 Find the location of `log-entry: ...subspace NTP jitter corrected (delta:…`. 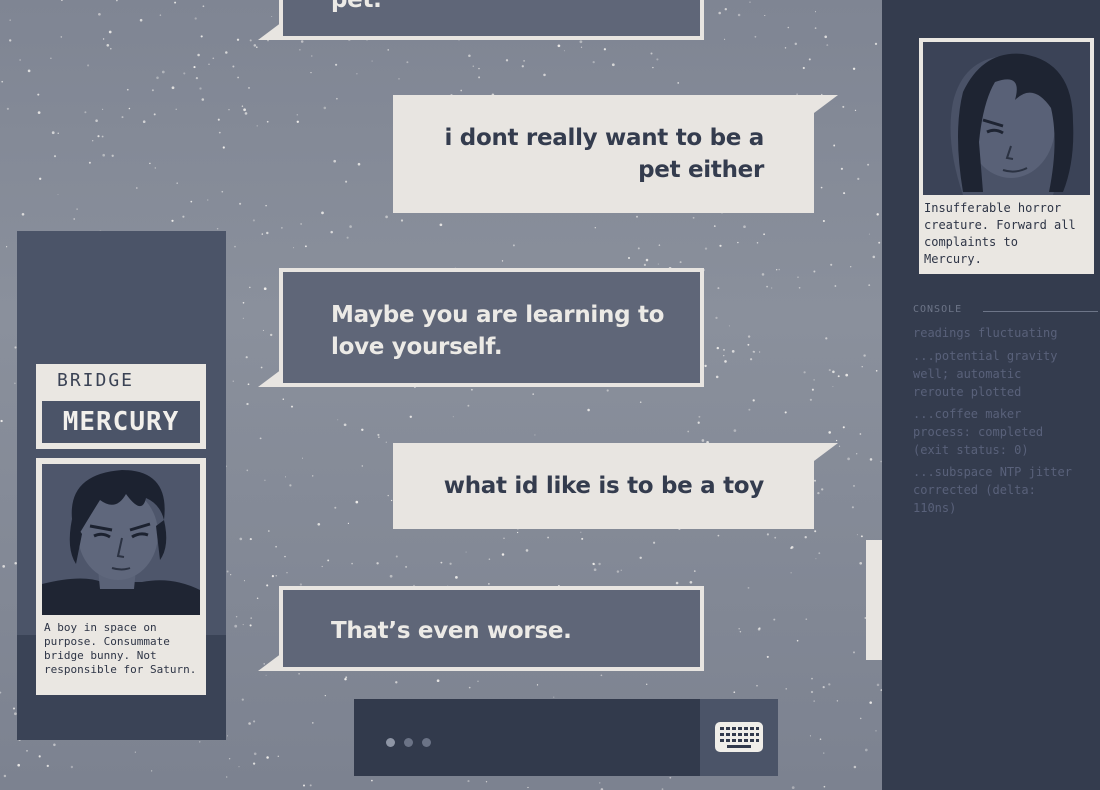

log-entry: ...subspace NTP jitter corrected (delta:… is located at coordinates (1005, 490).